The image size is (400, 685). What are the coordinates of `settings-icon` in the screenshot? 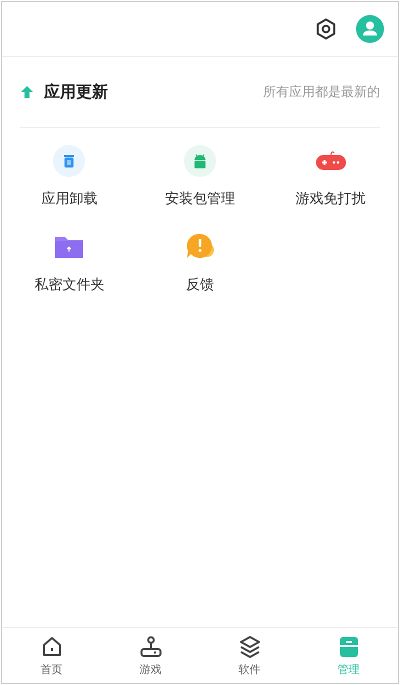 It's located at (326, 29).